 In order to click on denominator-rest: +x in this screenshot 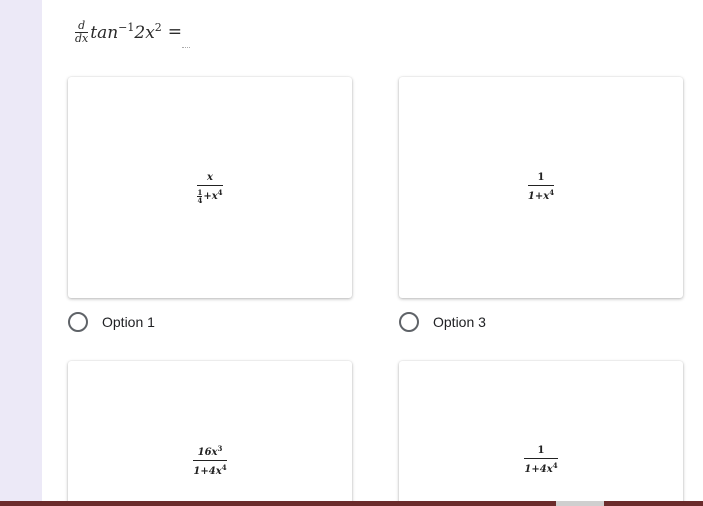, I will do `click(210, 196)`.